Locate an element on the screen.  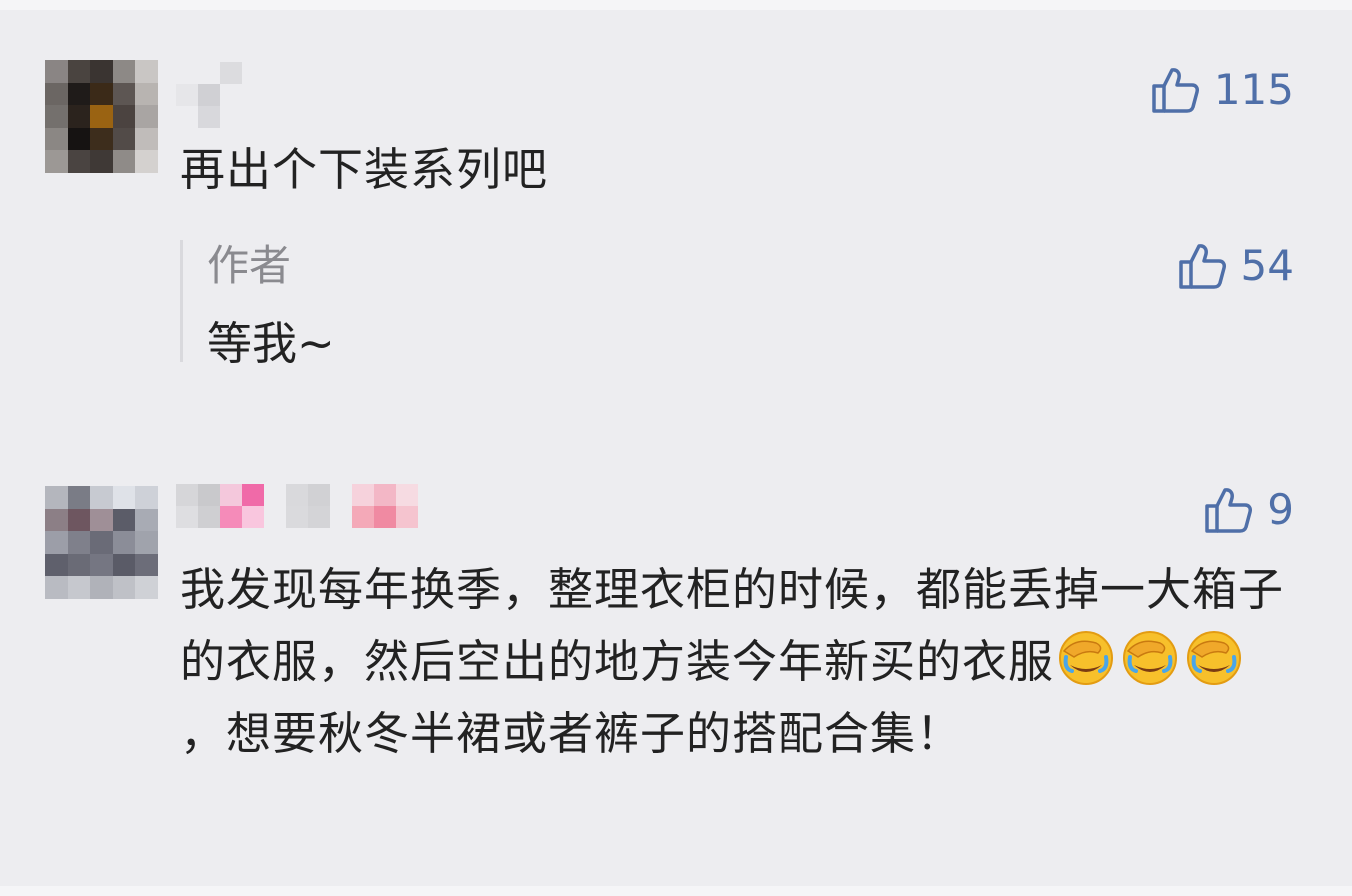
like-button: 115 is located at coordinates (1222, 90).